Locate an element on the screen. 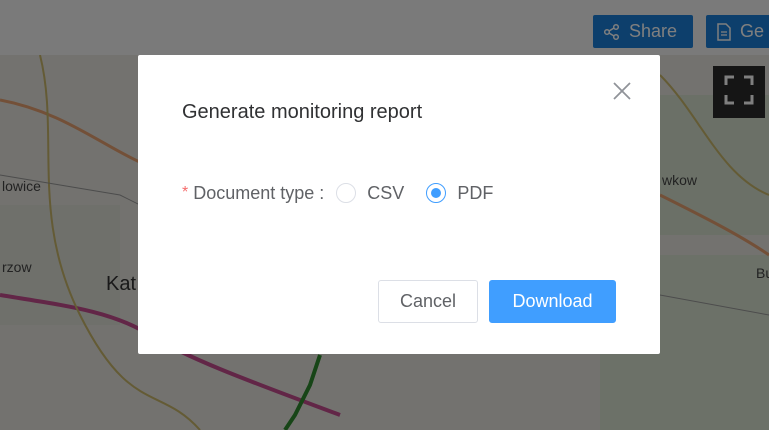 The image size is (769, 430). cancel-button: Cancel is located at coordinates (428, 301).